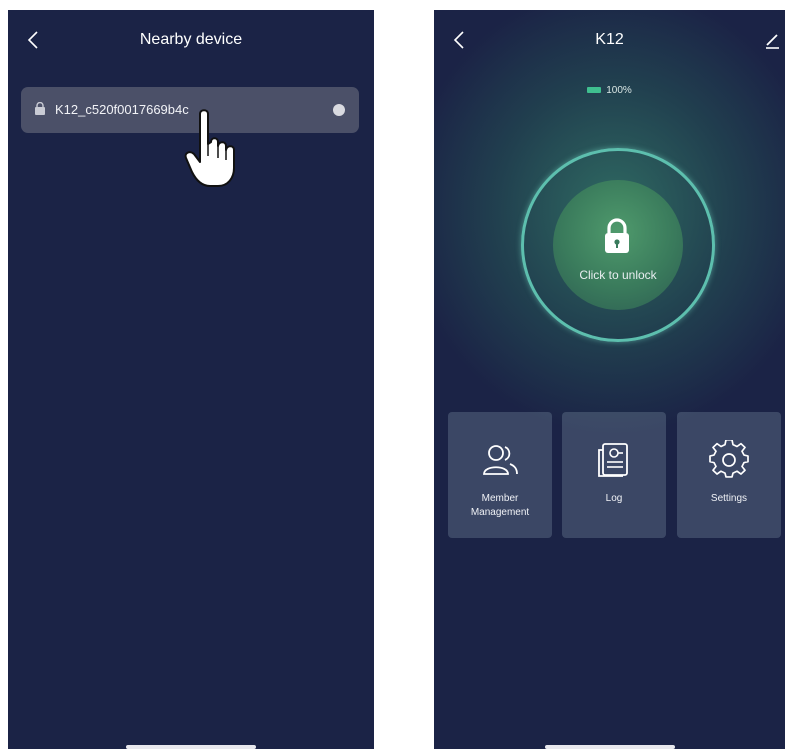  What do you see at coordinates (209, 148) in the screenshot?
I see `pointing-hand-icon` at bounding box center [209, 148].